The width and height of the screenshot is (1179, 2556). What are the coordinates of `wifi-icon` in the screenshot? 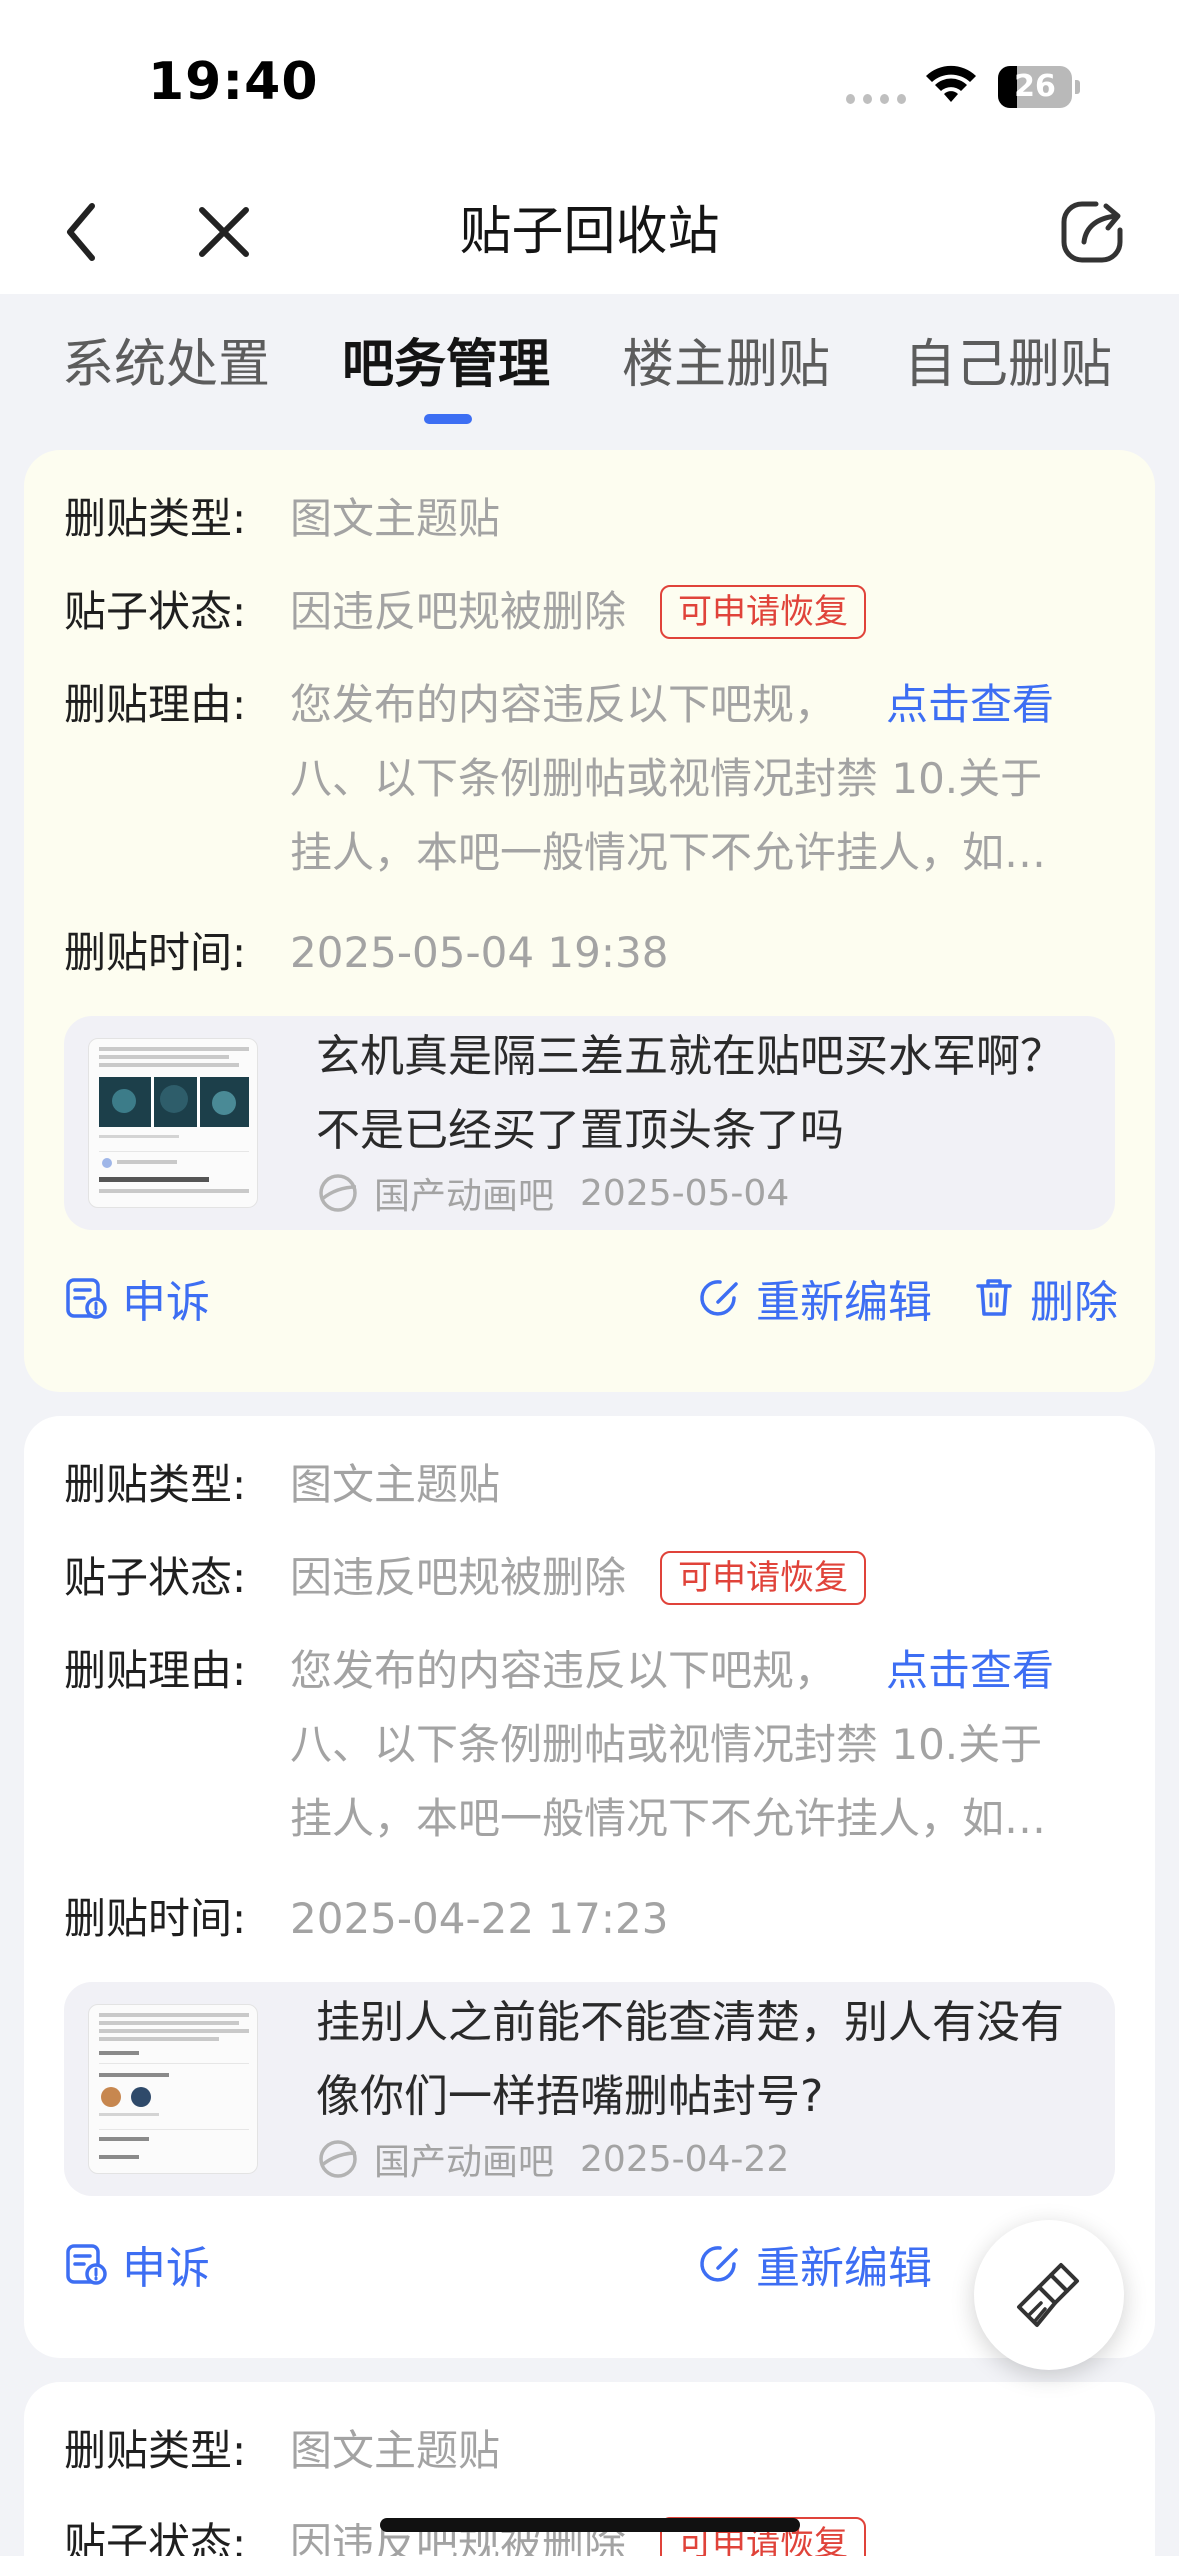 It's located at (951, 83).